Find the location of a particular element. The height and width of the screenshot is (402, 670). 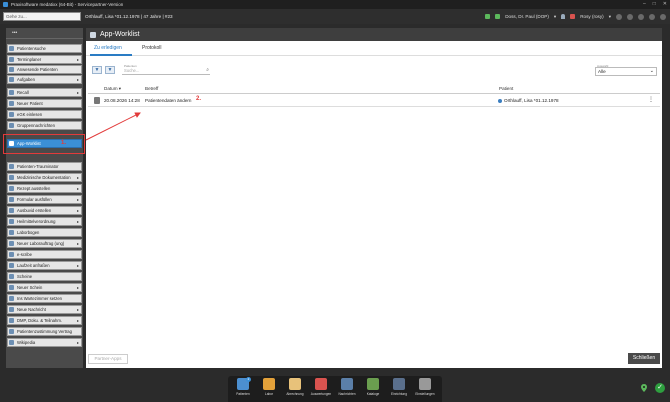

sidebar-item-scheine: Scheine is located at coordinates (44, 276).